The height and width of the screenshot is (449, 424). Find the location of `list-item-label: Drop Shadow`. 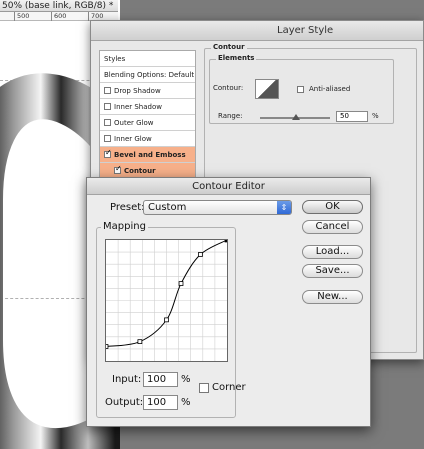

list-item-label: Drop Shadow is located at coordinates (137, 91).